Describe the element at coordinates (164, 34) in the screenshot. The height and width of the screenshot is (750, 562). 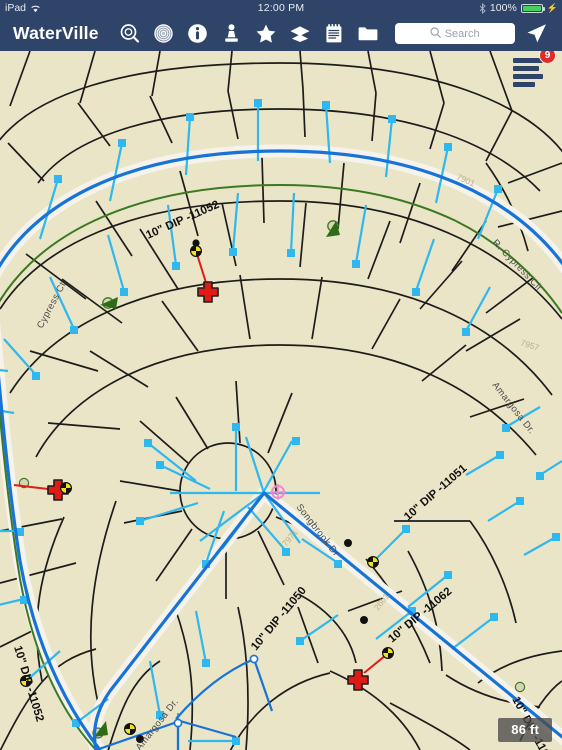
I see `gps-target-icon` at that location.